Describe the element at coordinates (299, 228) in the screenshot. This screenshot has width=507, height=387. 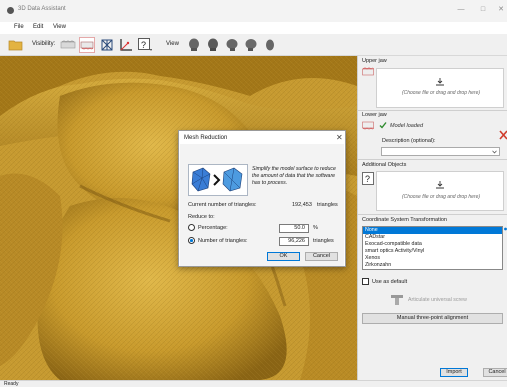
I see `percentage-value: 50.0` at that location.